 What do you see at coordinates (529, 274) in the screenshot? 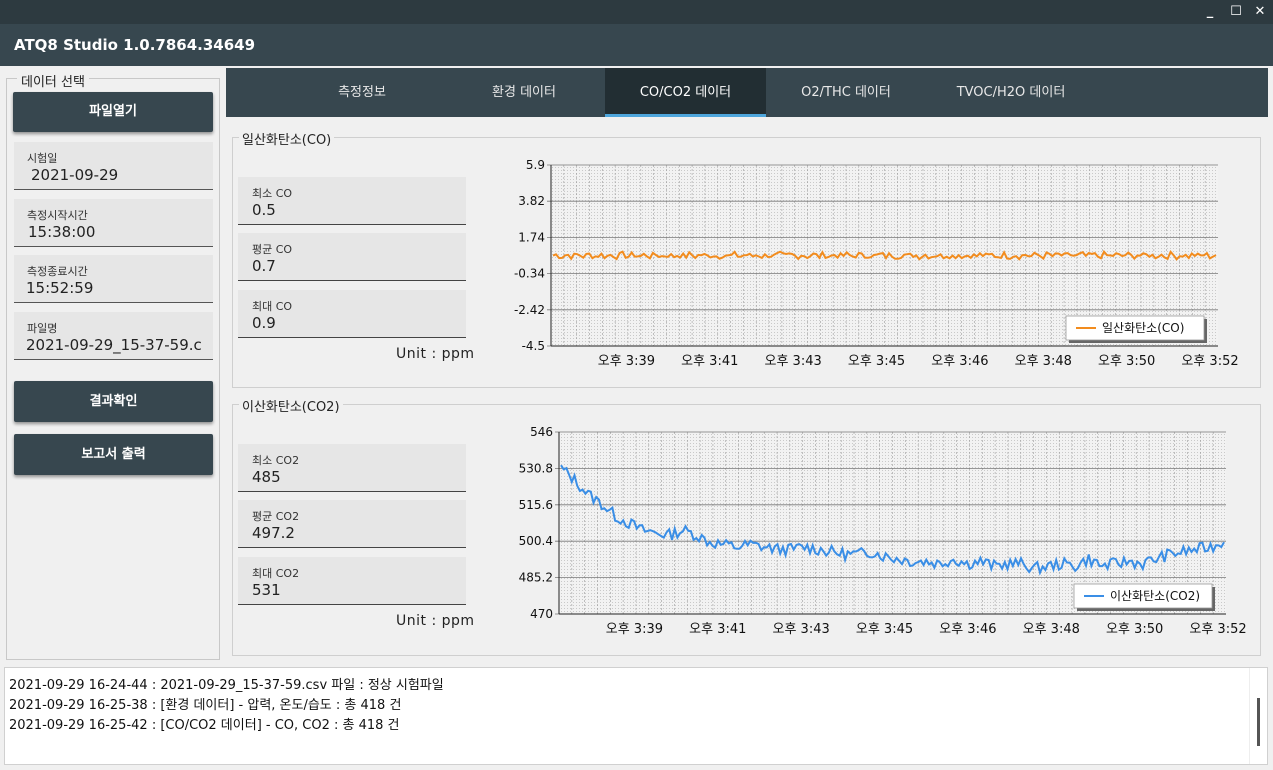
I see `y-tick-label: -0.34` at bounding box center [529, 274].